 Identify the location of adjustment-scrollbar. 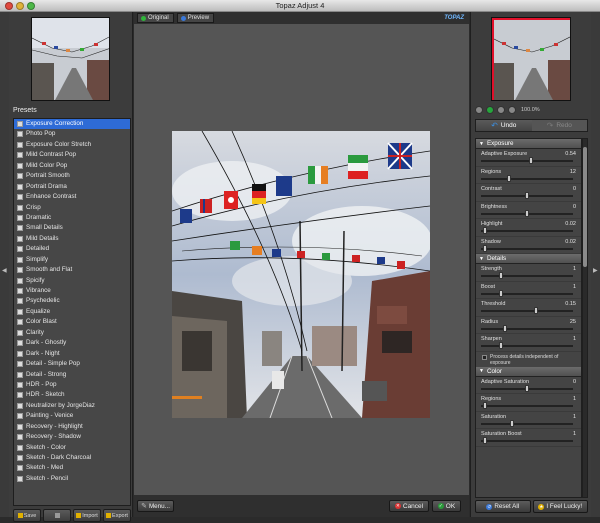
(585, 318).